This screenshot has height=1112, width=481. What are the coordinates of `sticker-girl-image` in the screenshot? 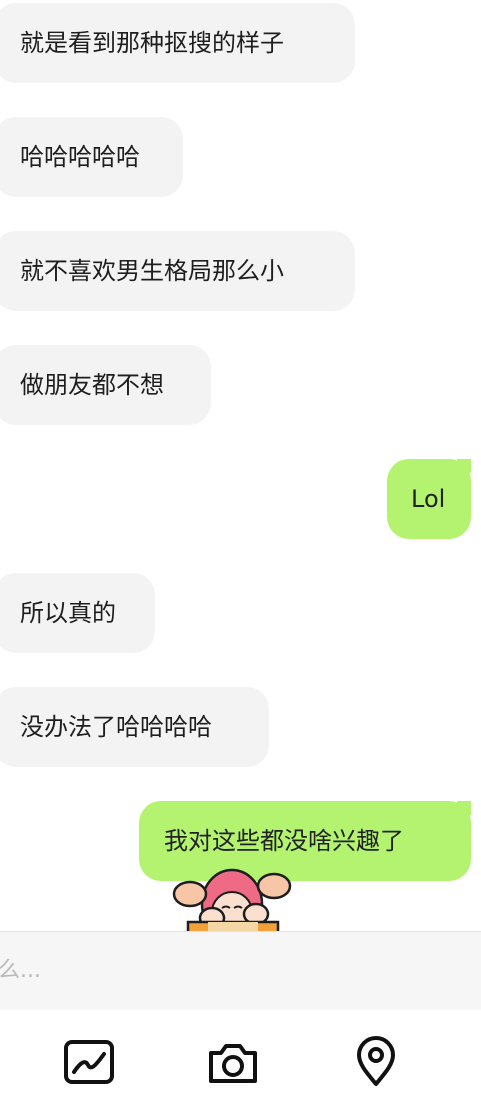 It's located at (230, 898).